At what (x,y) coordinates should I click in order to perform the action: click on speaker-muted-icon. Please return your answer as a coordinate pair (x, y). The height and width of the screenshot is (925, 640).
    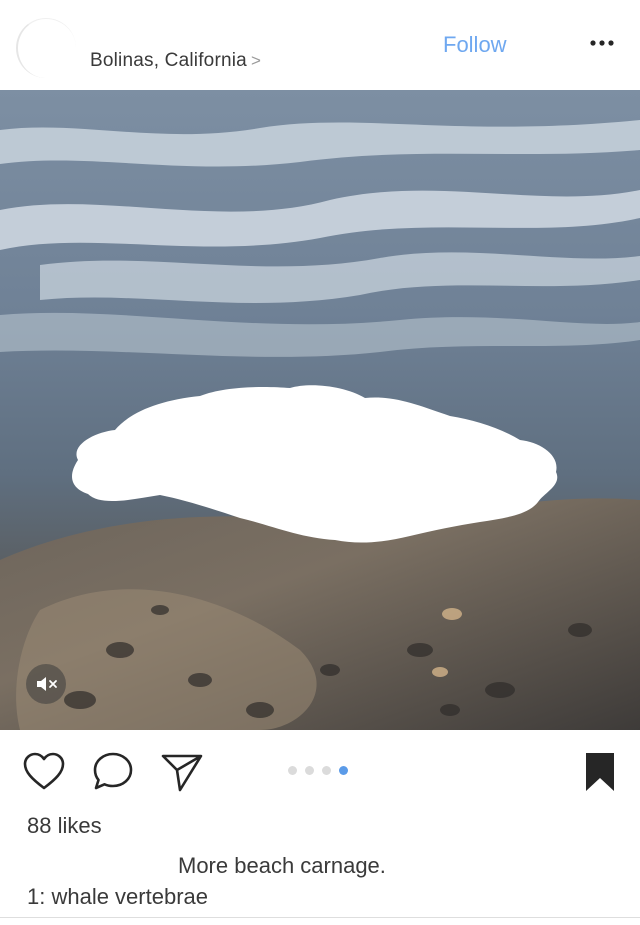
    Looking at the image, I should click on (47, 684).